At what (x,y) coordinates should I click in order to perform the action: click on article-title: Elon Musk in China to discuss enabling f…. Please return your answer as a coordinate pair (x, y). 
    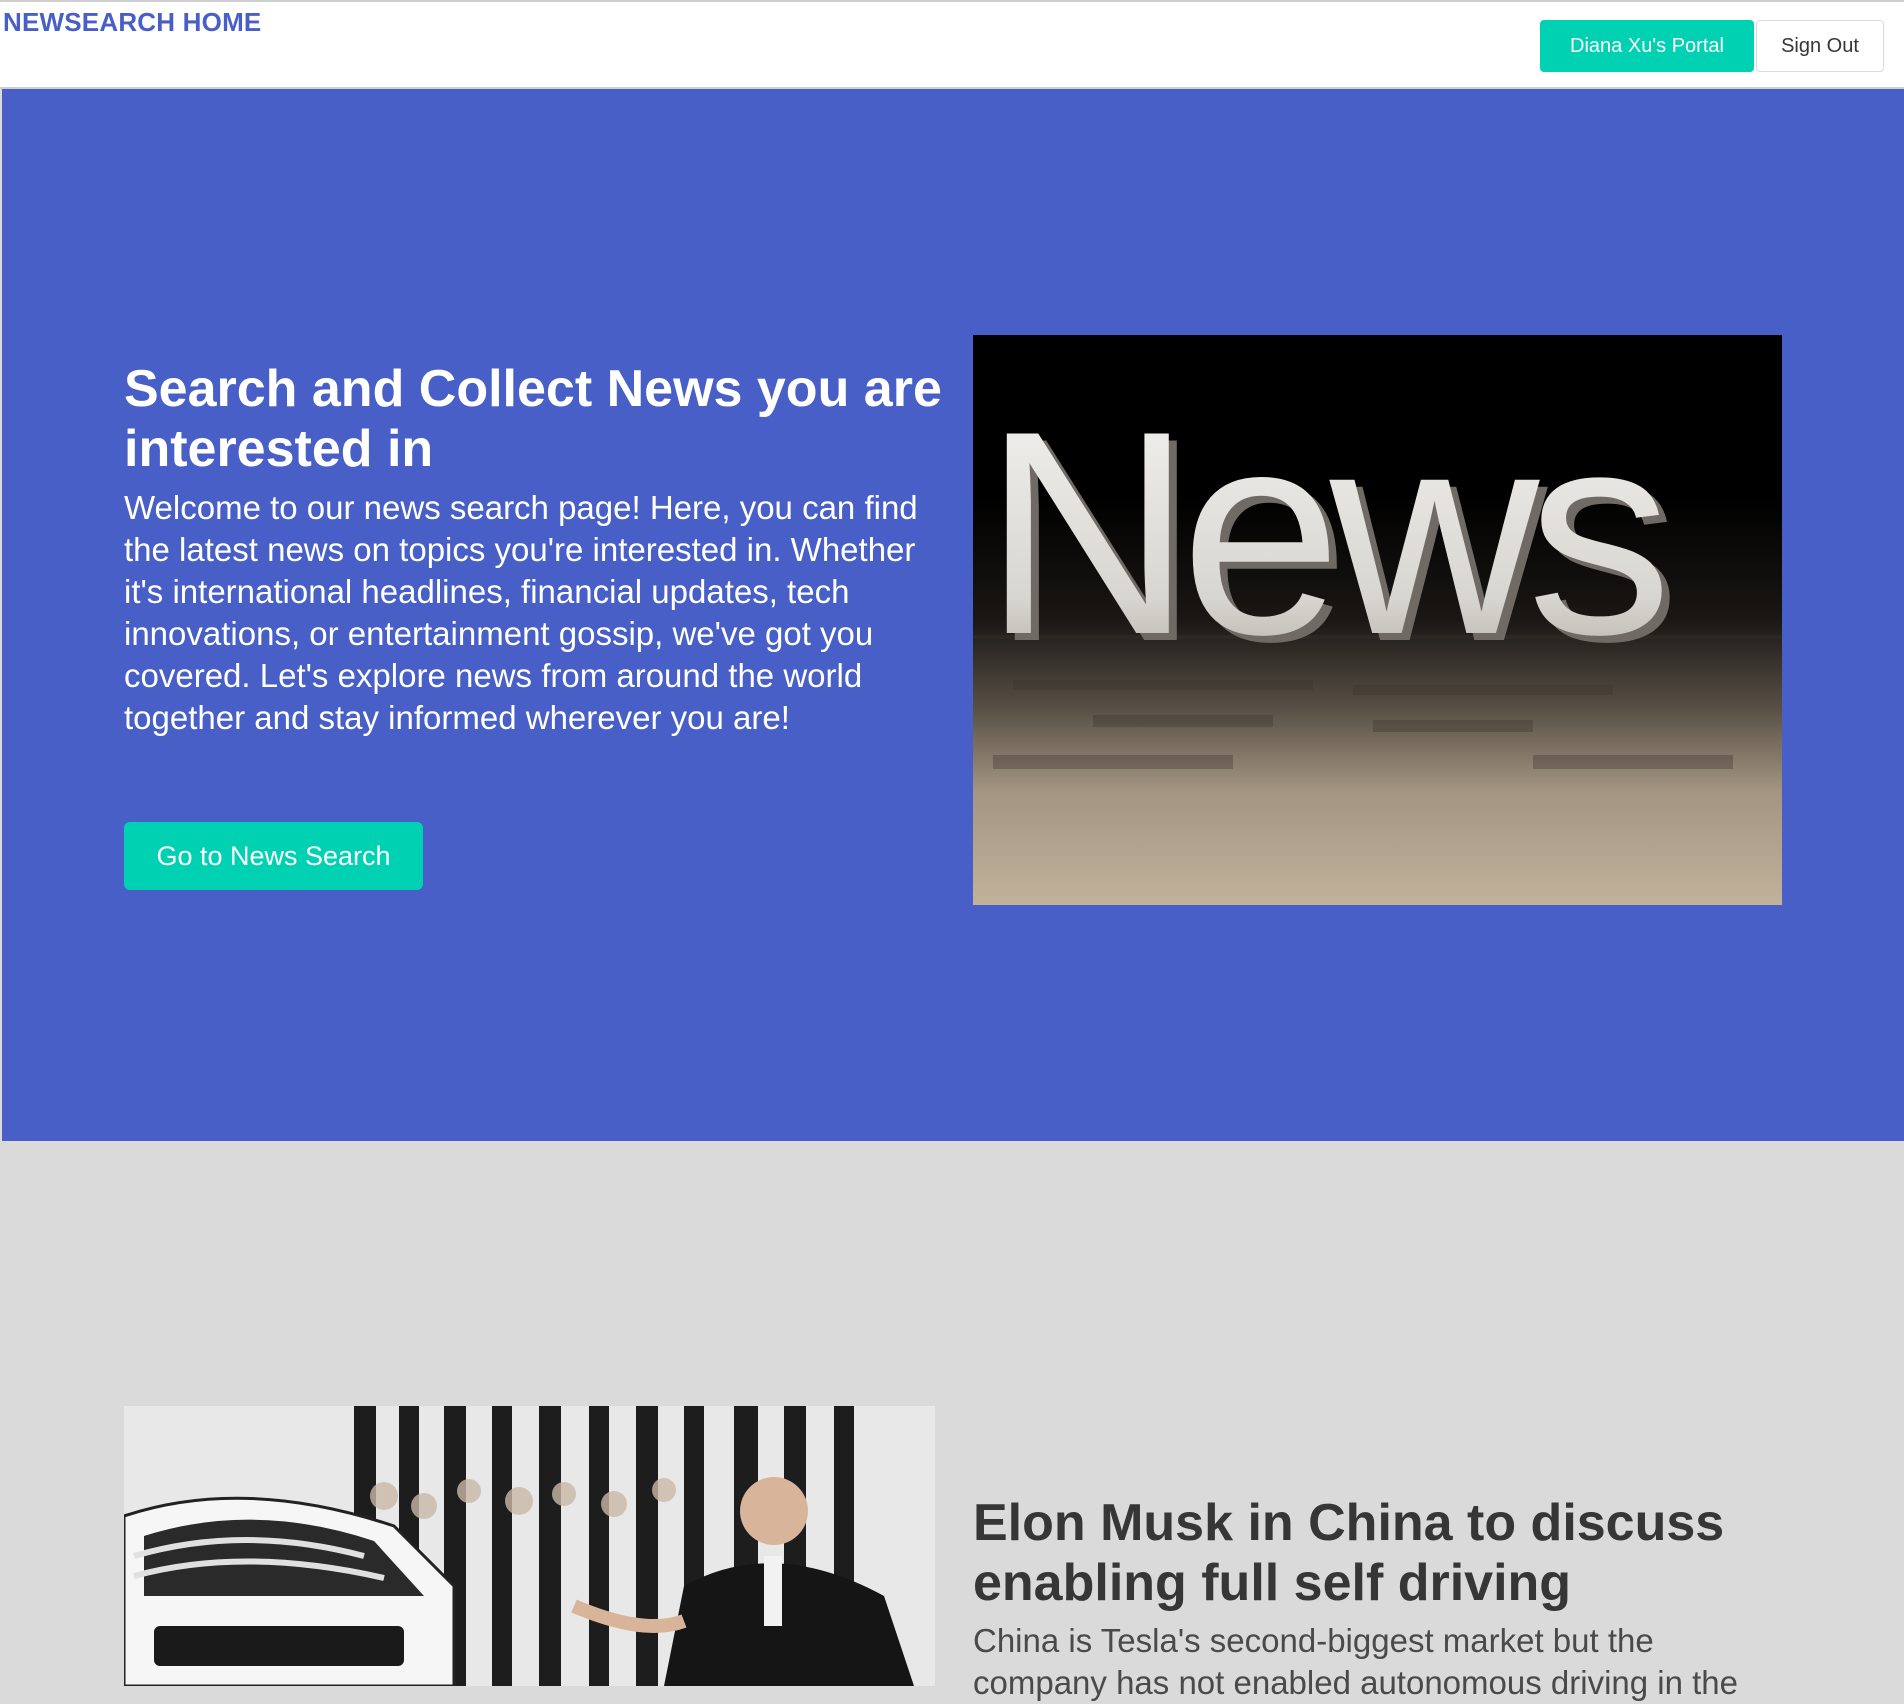
    Looking at the image, I should click on (1413, 1553).